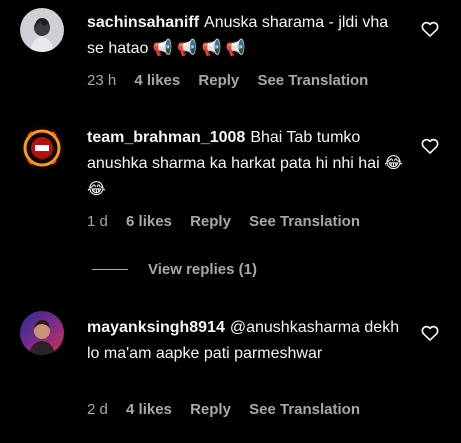  I want to click on replies-divider-line, so click(110, 269).